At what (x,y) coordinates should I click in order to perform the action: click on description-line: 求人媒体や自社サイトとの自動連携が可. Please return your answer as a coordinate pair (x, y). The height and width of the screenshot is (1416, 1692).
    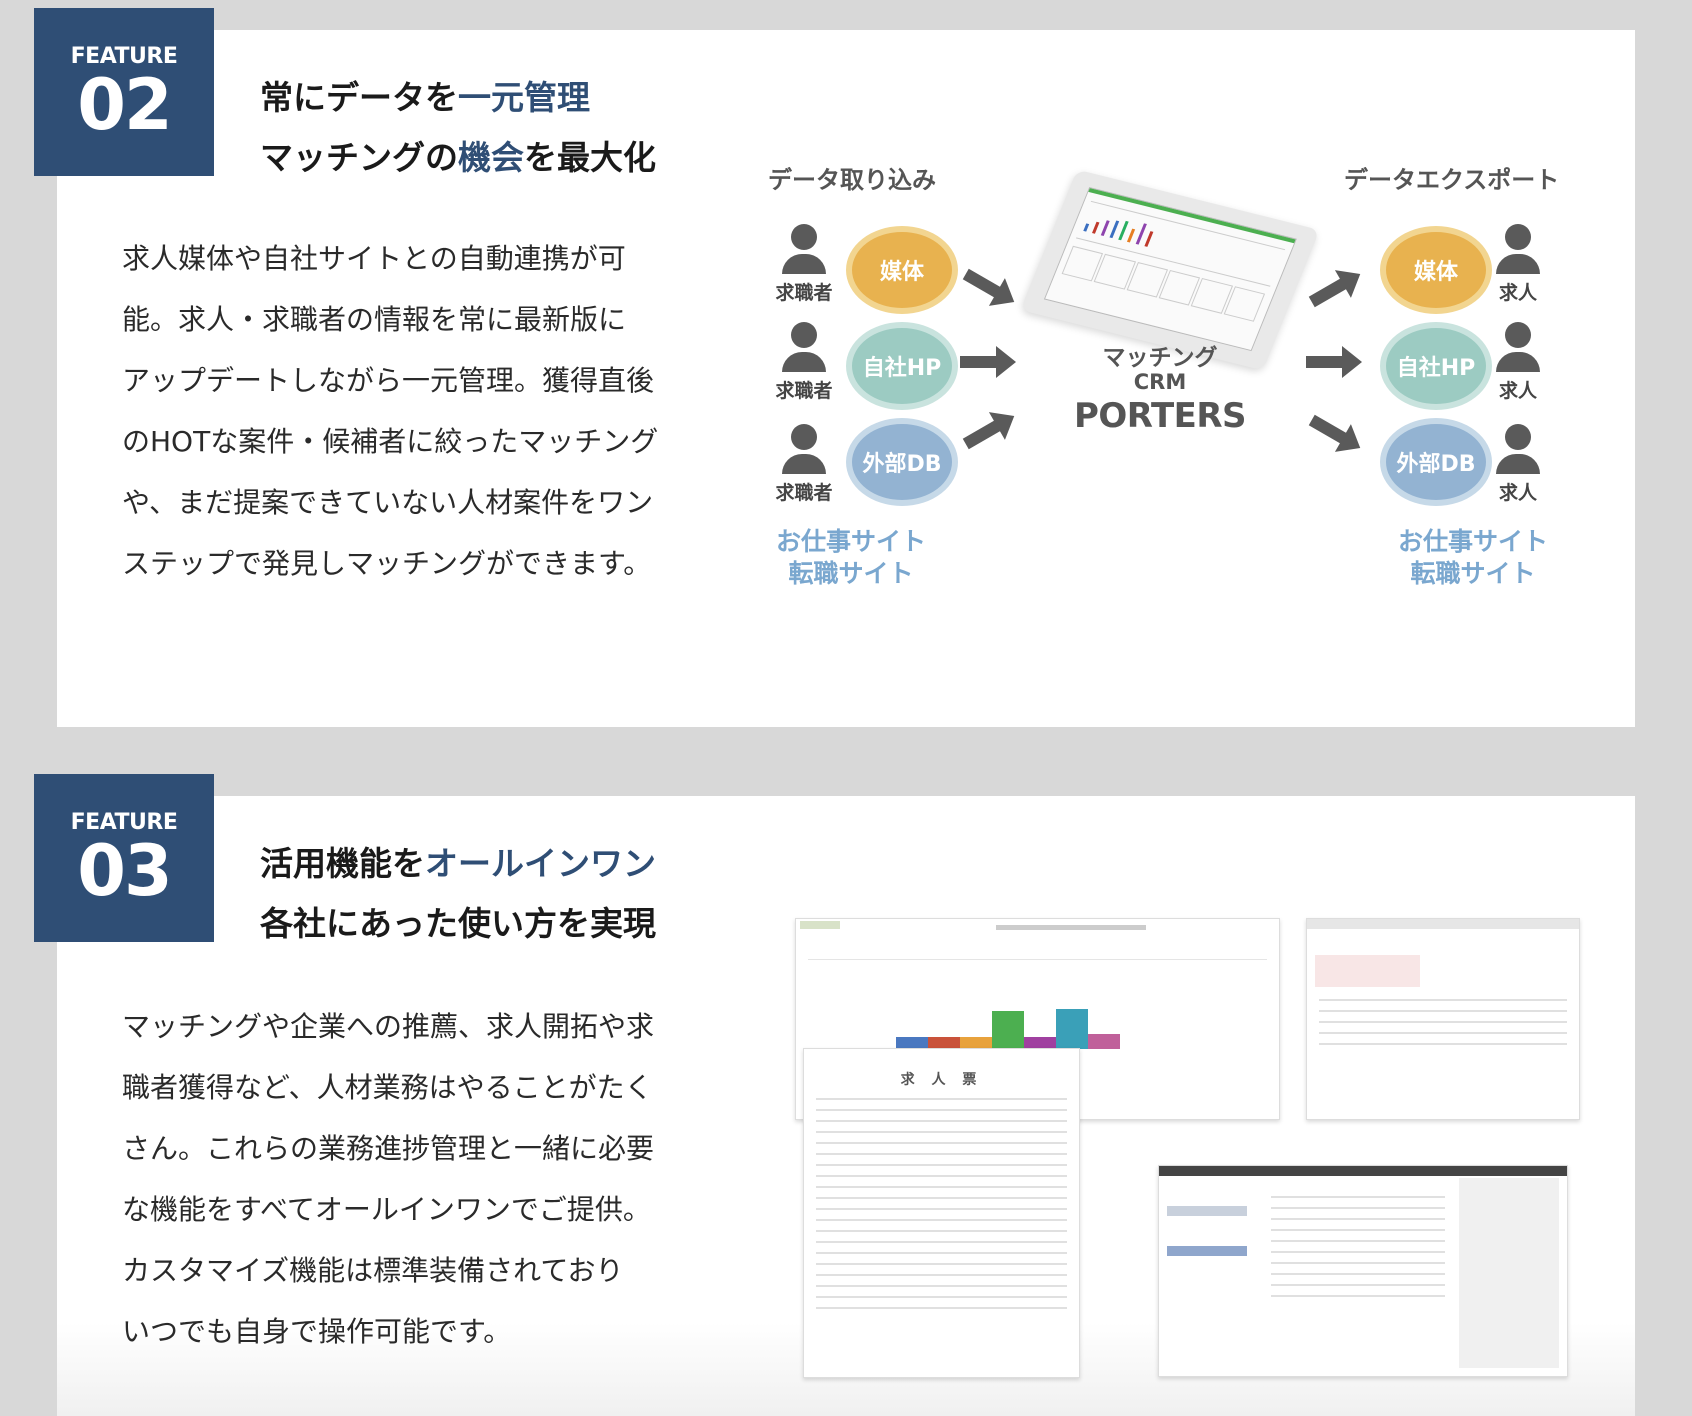
    Looking at the image, I should click on (374, 258).